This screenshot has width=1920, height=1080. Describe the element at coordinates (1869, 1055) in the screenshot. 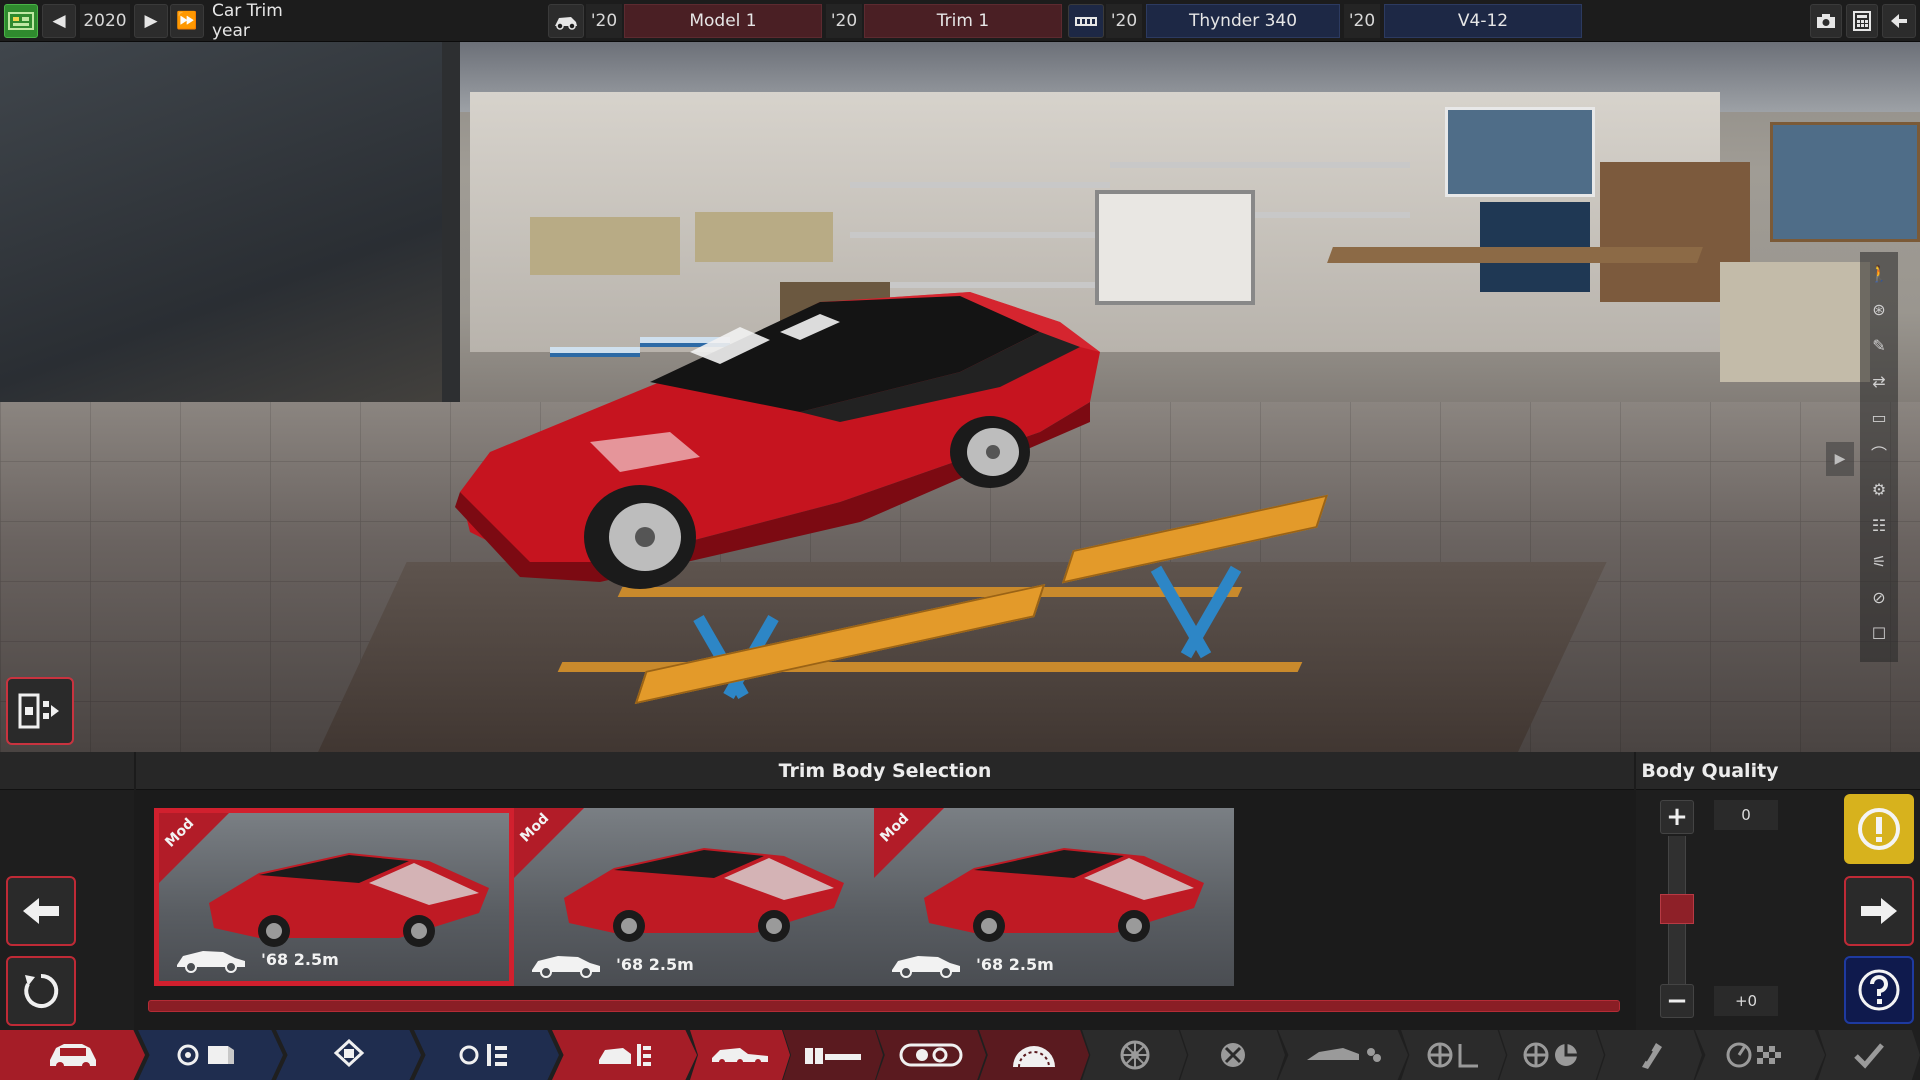

I see `tab-complete` at that location.